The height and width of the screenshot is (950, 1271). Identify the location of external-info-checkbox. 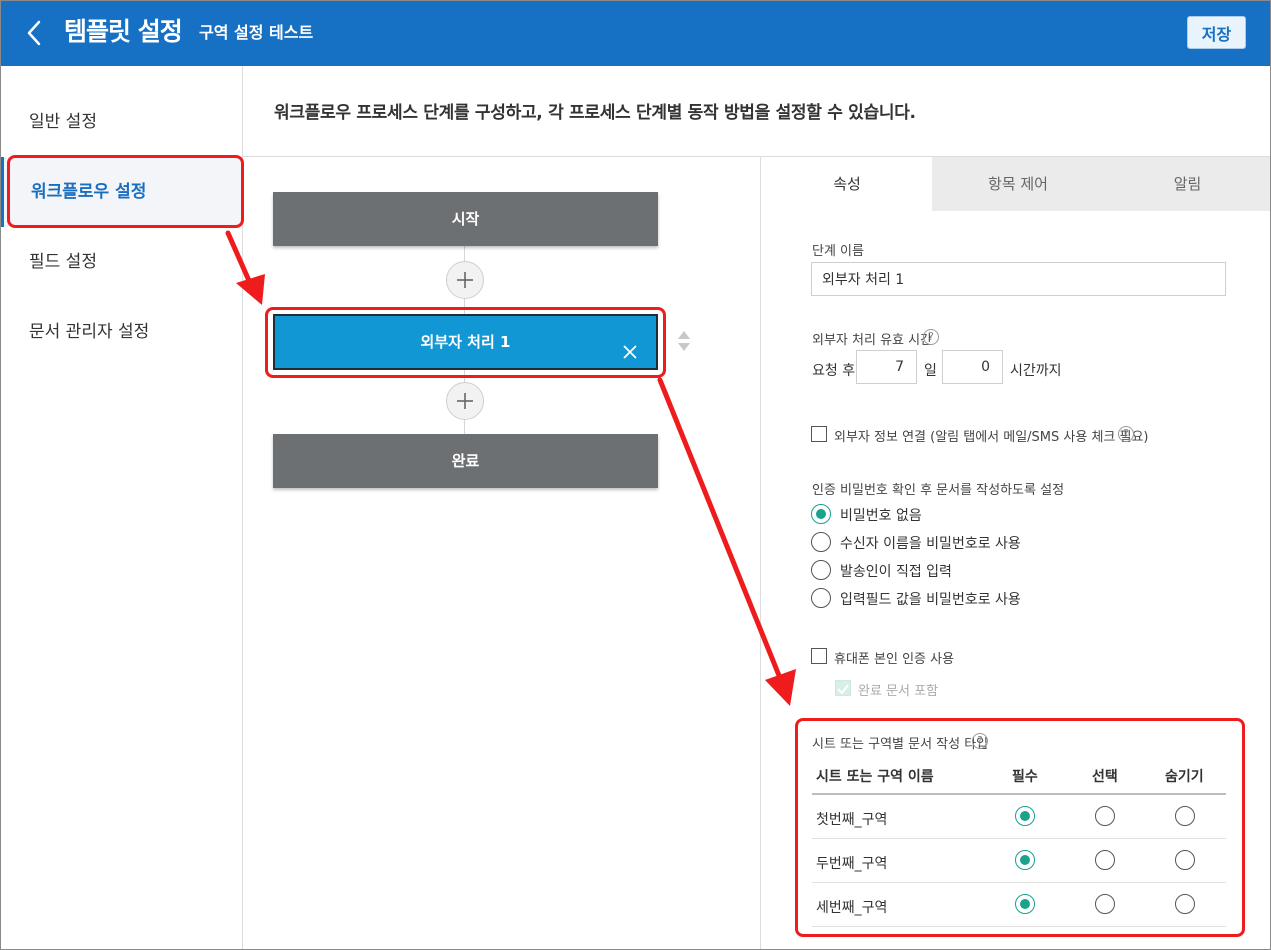
(819, 434).